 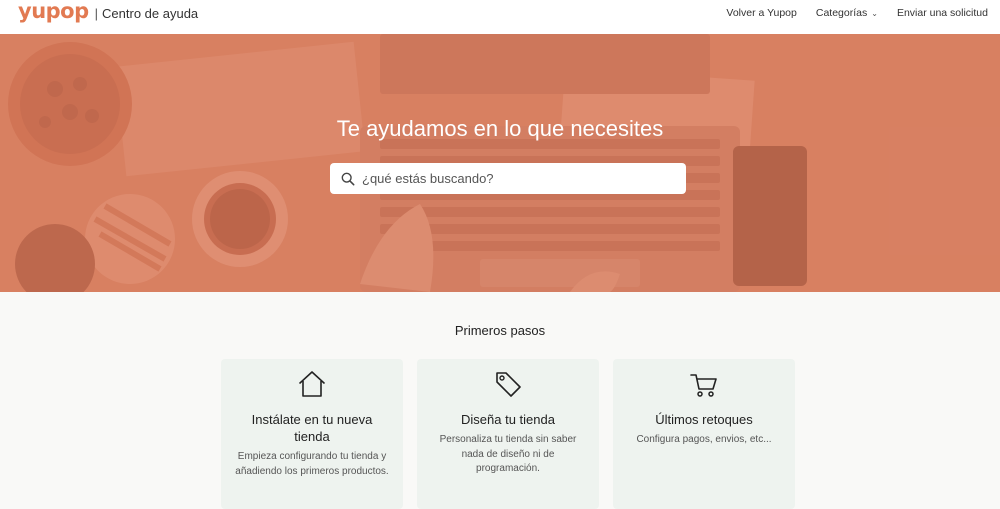 I want to click on home-icon, so click(x=312, y=384).